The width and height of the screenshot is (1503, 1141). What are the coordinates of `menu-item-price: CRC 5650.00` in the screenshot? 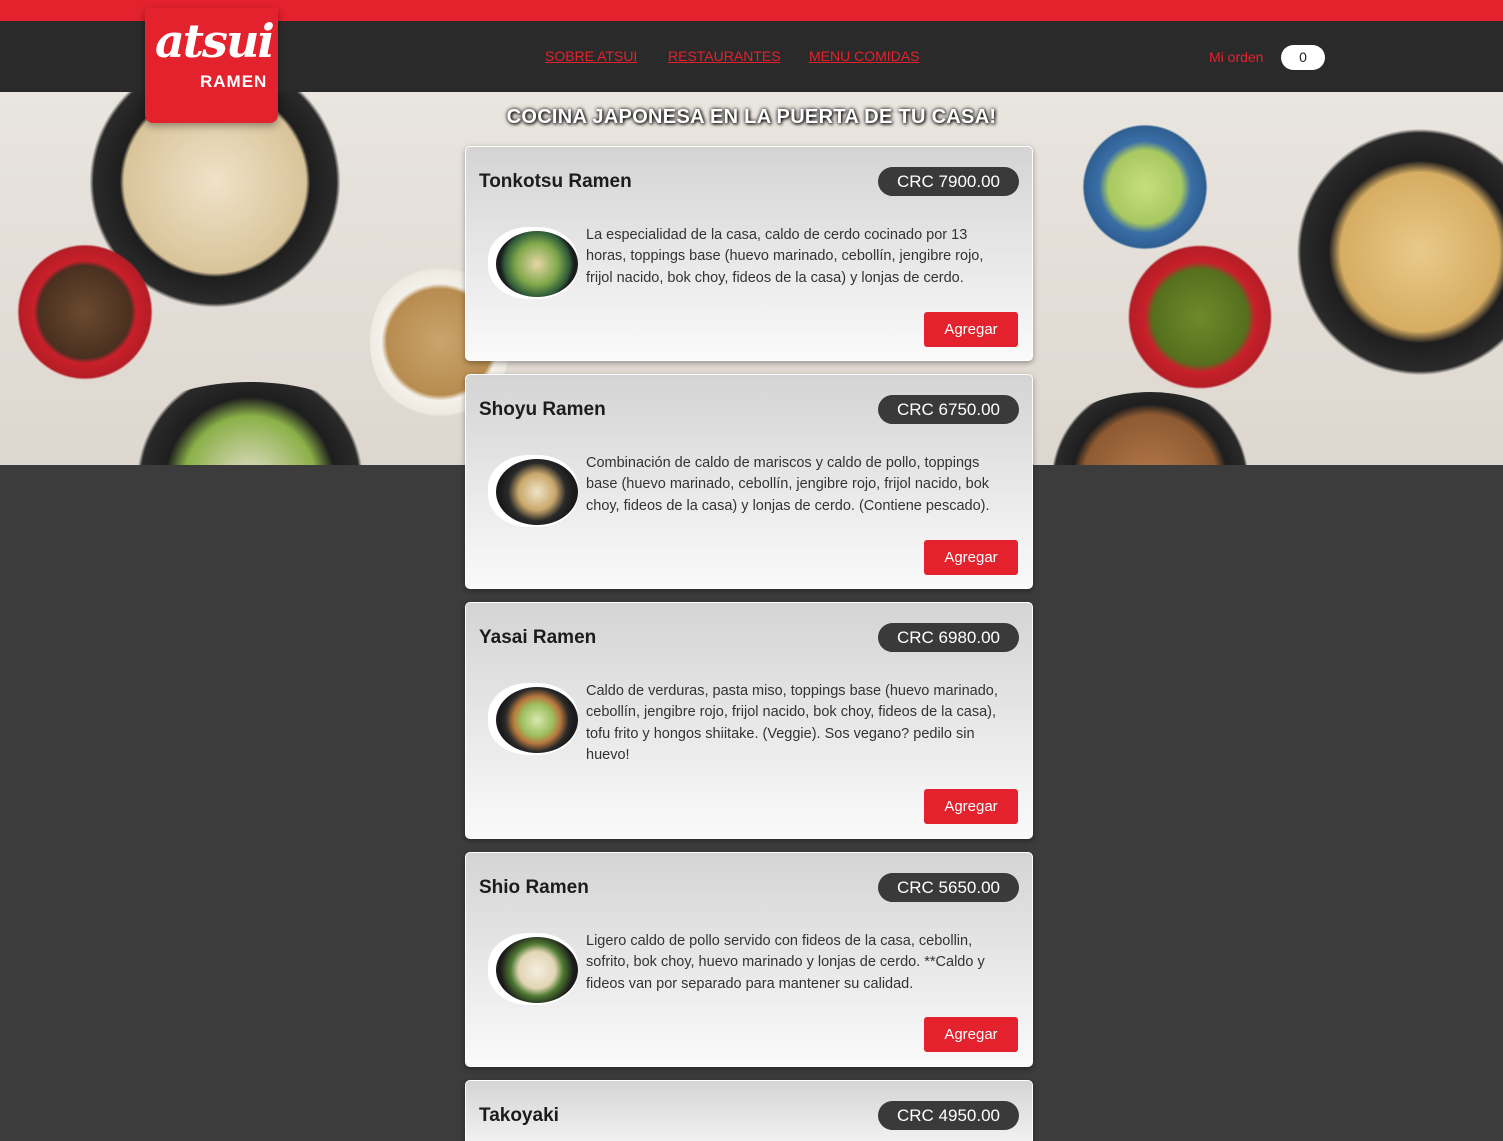 It's located at (948, 887).